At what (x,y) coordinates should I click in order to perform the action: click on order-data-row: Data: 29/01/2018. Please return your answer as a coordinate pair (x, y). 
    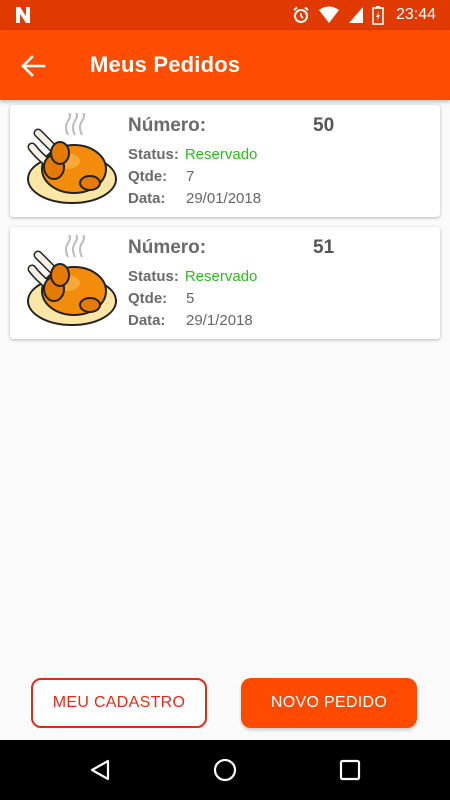
    Looking at the image, I should click on (194, 198).